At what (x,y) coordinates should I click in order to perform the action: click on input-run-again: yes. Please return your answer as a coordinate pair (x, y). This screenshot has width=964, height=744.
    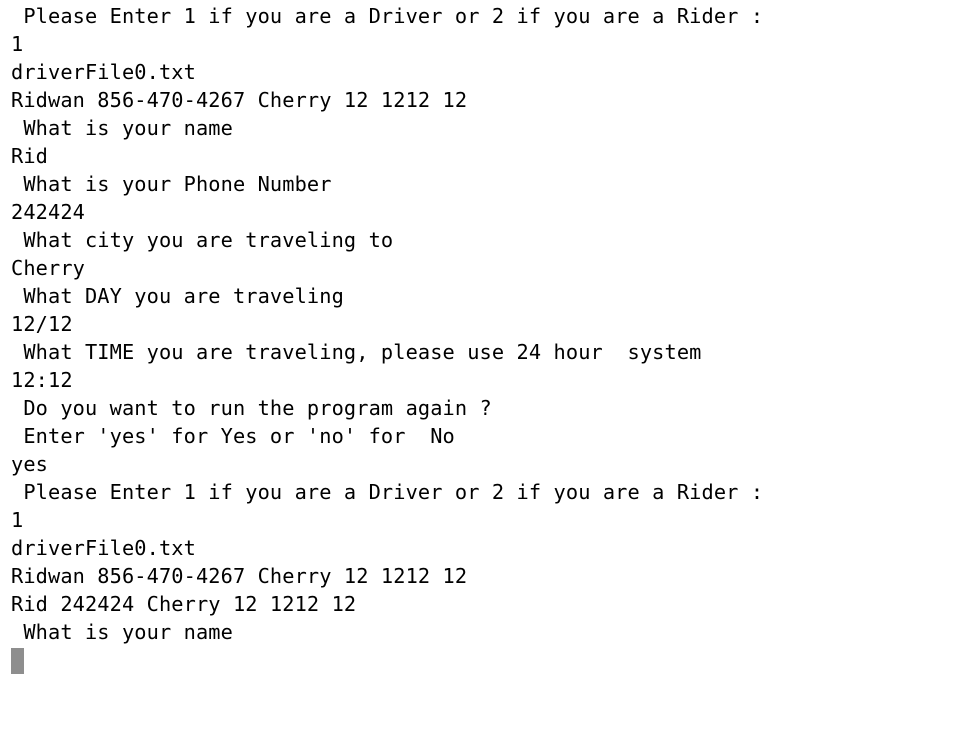
    Looking at the image, I should click on (29, 464).